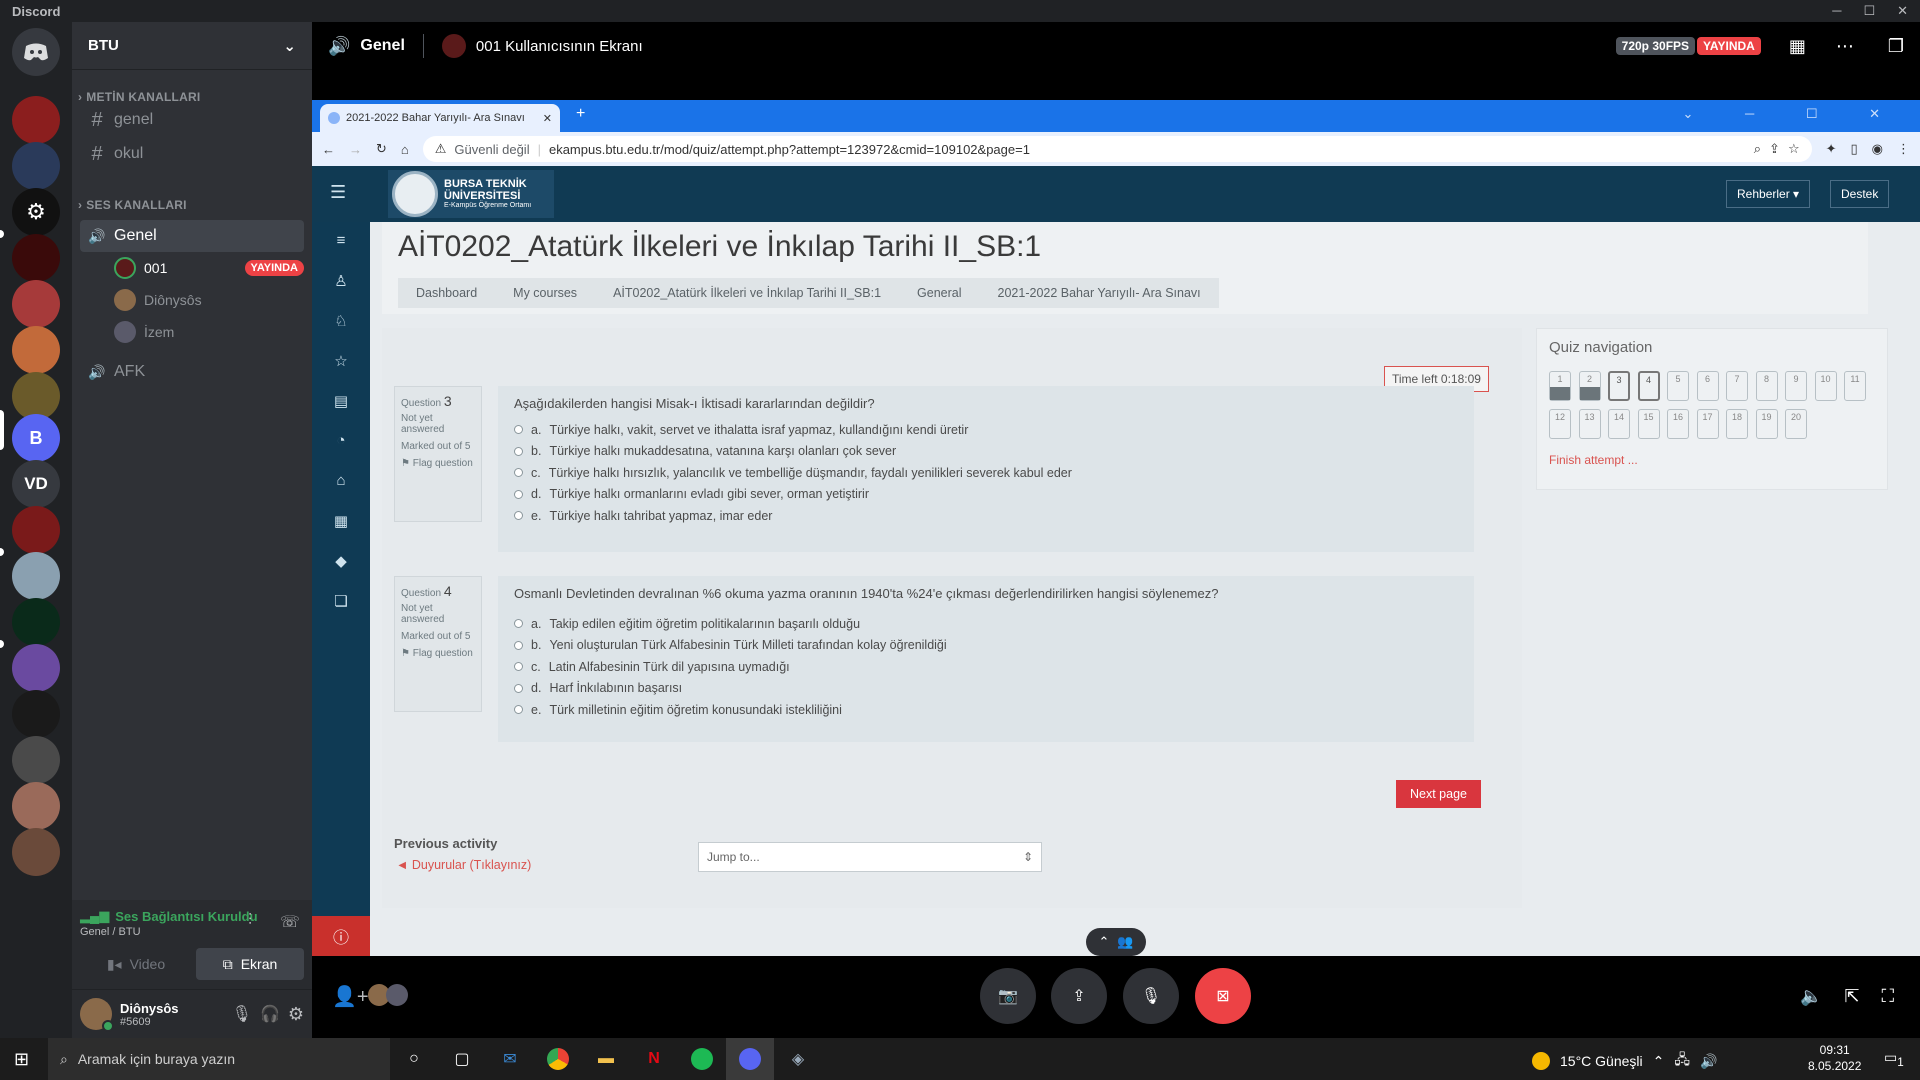  Describe the element at coordinates (328, 149) in the screenshot. I see `back-icon: ←` at that location.